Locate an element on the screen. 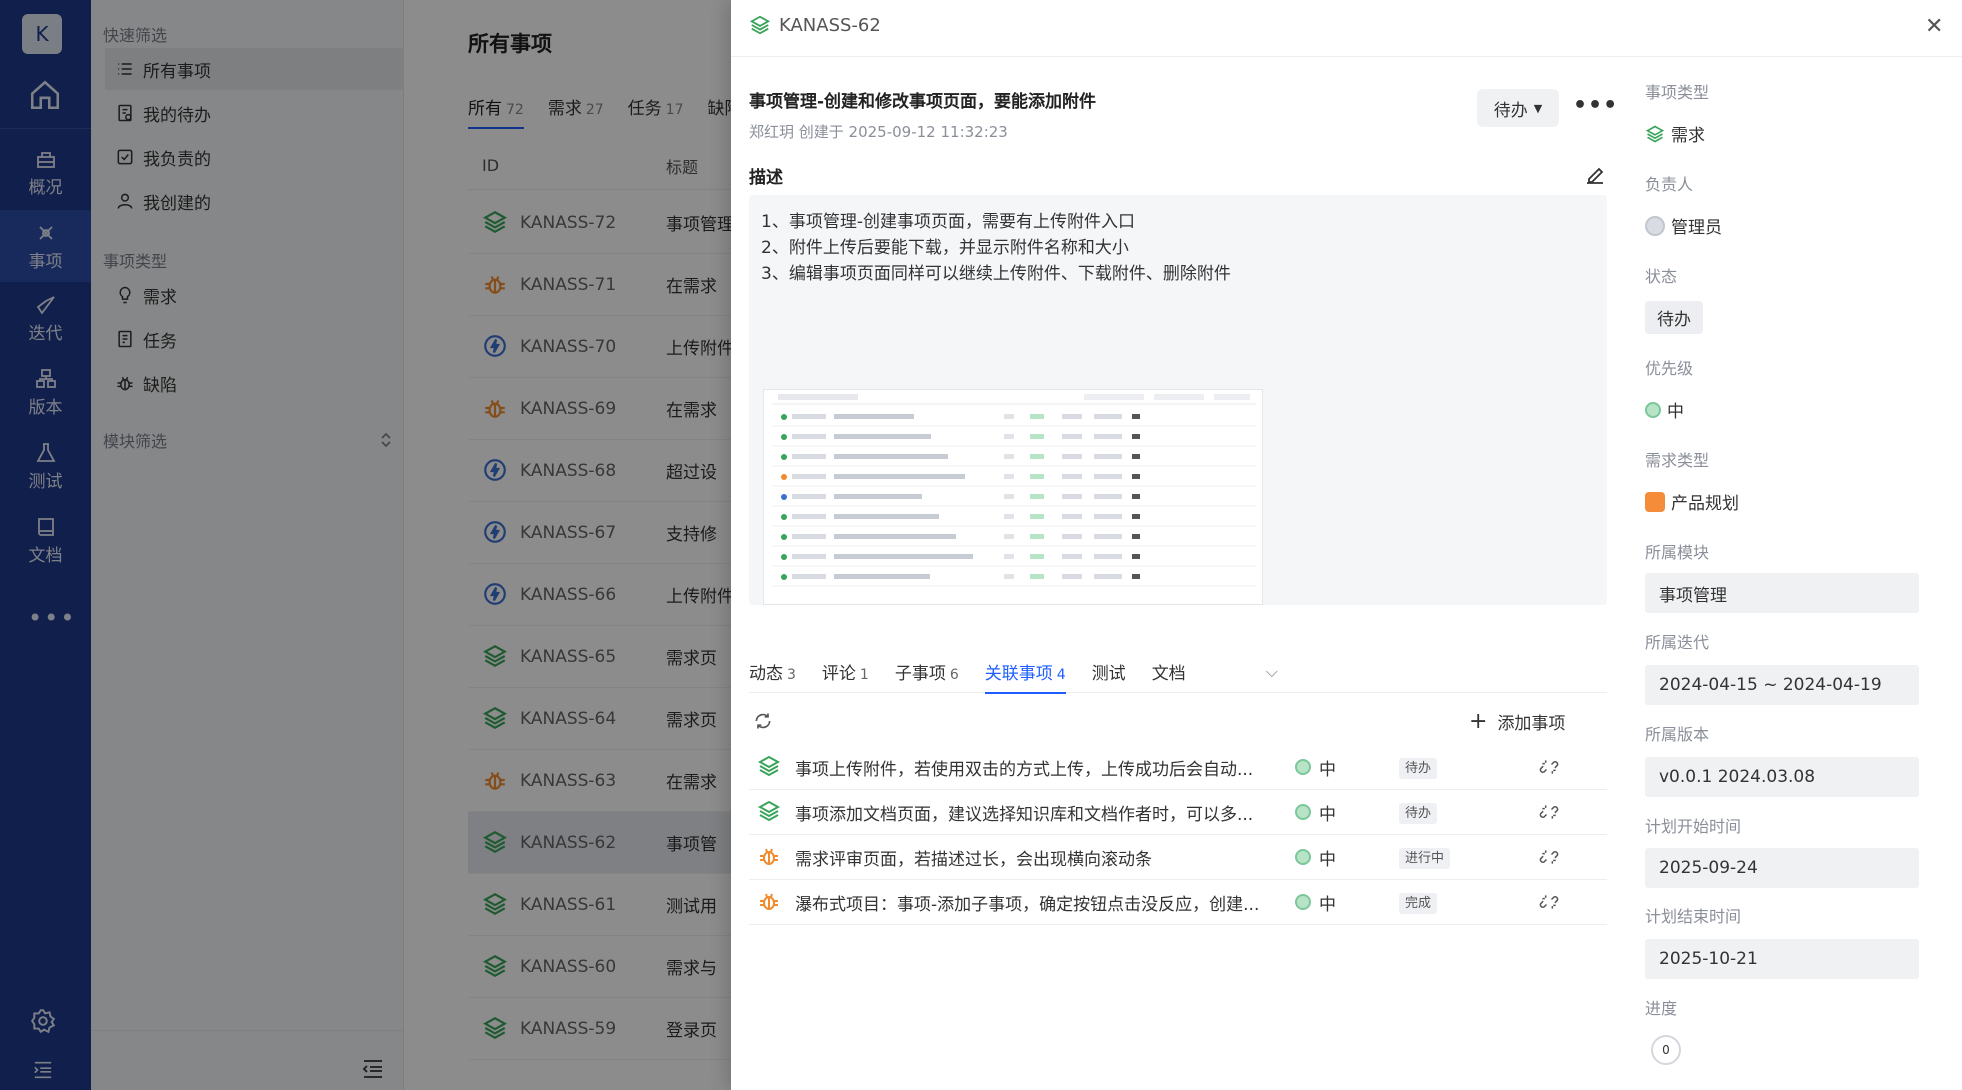 The image size is (1962, 1090). related-status: 进行中 is located at coordinates (1469, 858).